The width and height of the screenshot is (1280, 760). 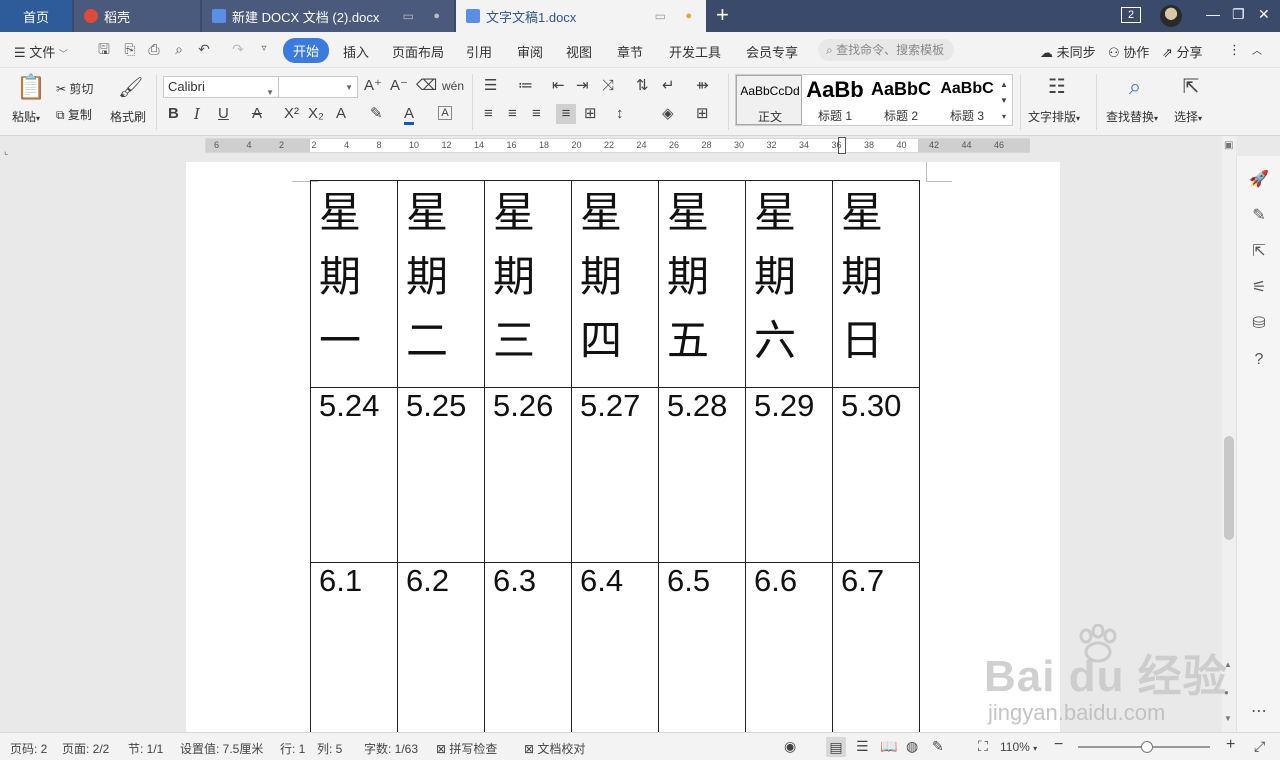 What do you see at coordinates (1068, 51) in the screenshot?
I see `sync-button: ☁ 未同步` at bounding box center [1068, 51].